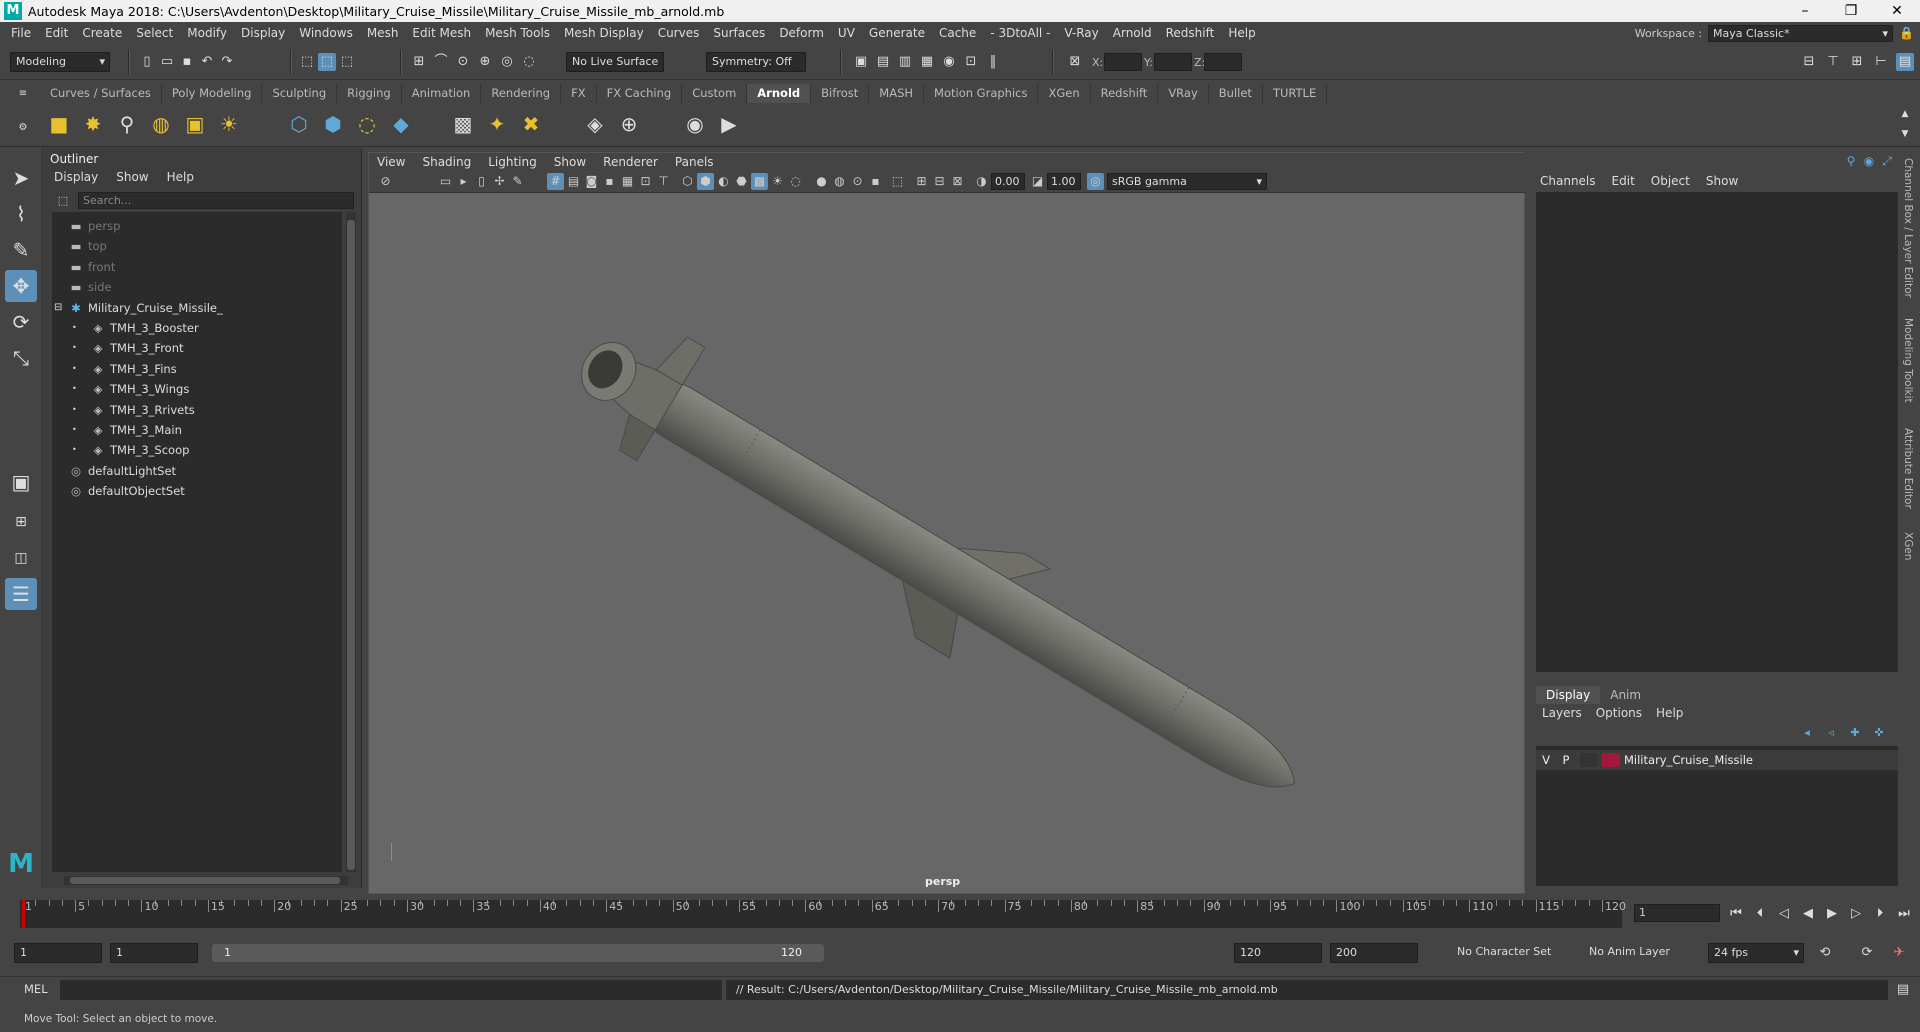 This screenshot has width=1920, height=1032. Describe the element at coordinates (579, 93) in the screenshot. I see `shelf-tab-fx: FX` at that location.